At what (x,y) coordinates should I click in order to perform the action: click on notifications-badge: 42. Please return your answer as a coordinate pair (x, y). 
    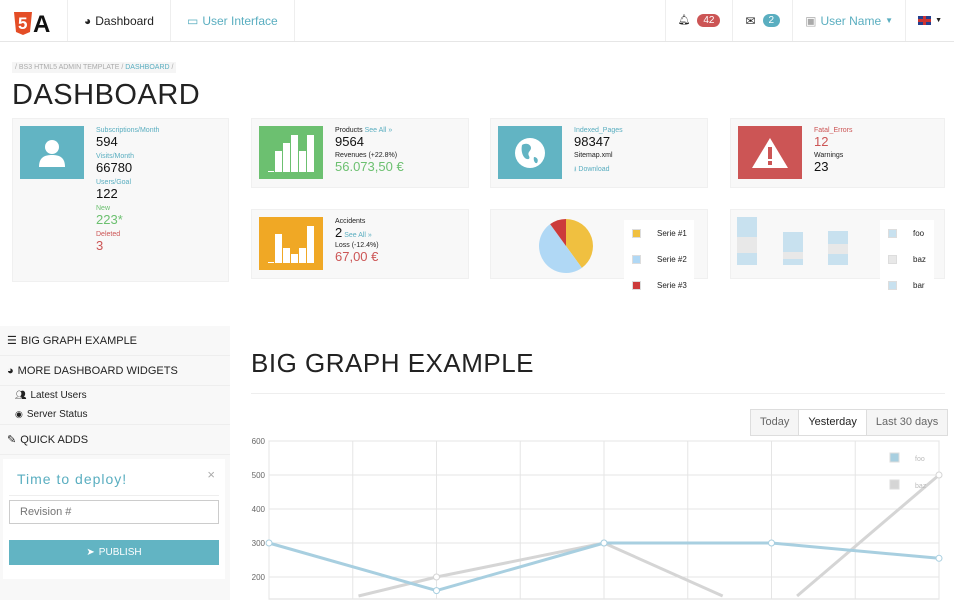
    Looking at the image, I should click on (709, 20).